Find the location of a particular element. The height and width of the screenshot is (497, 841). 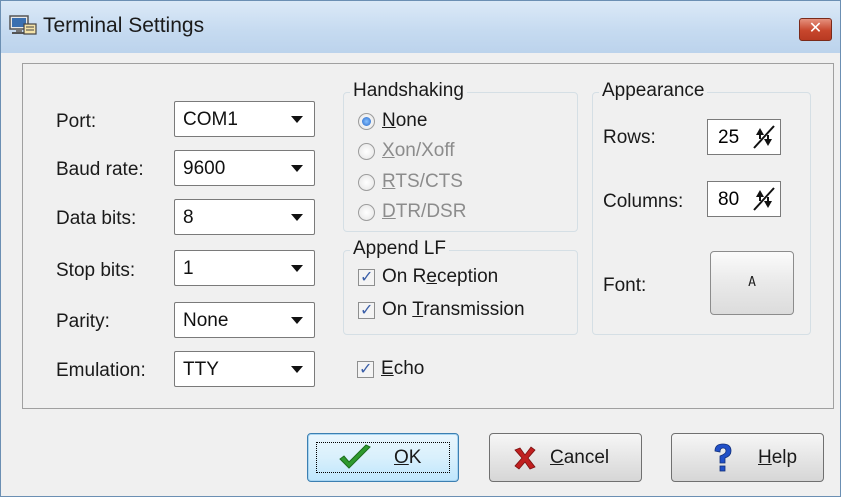

on-transmission-label: On Transmission is located at coordinates (453, 310).